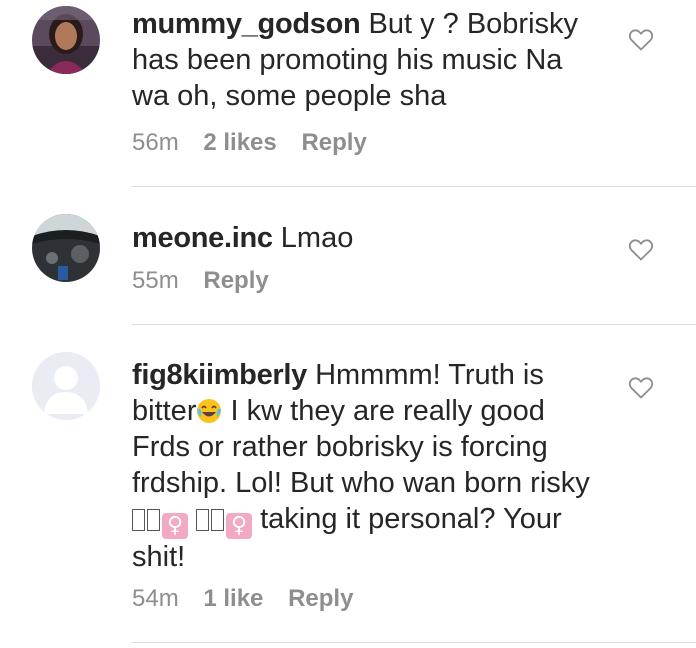 Image resolution: width=696 pixels, height=648 pixels. I want to click on comment-time: 54m, so click(155, 598).